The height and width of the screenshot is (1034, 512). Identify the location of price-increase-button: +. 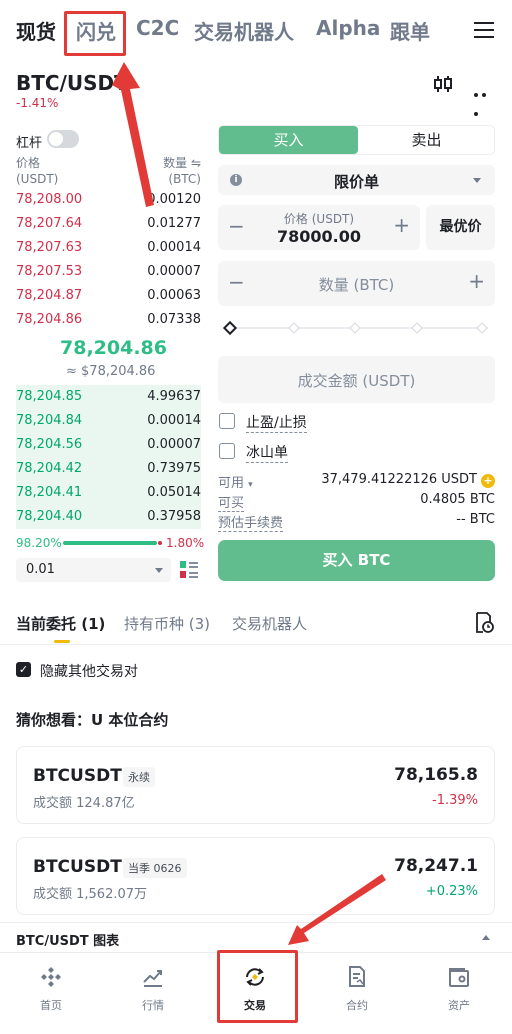
(401, 225).